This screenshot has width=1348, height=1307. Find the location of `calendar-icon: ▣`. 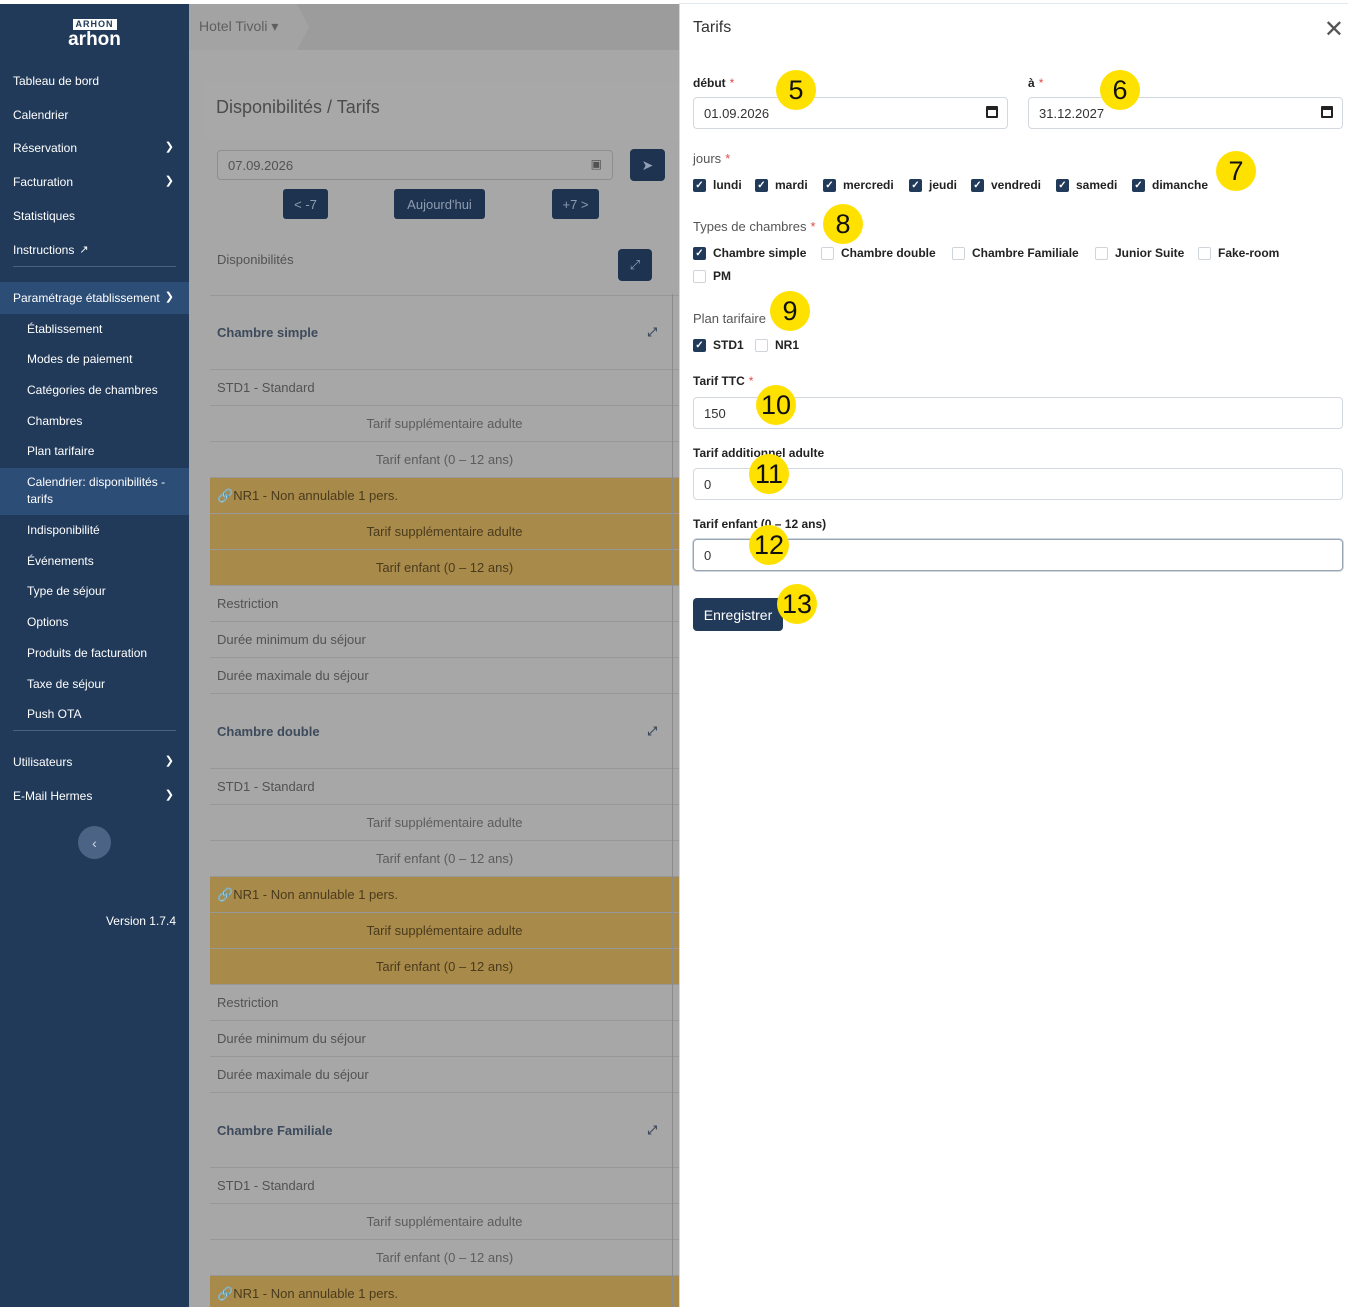

calendar-icon: ▣ is located at coordinates (596, 164).